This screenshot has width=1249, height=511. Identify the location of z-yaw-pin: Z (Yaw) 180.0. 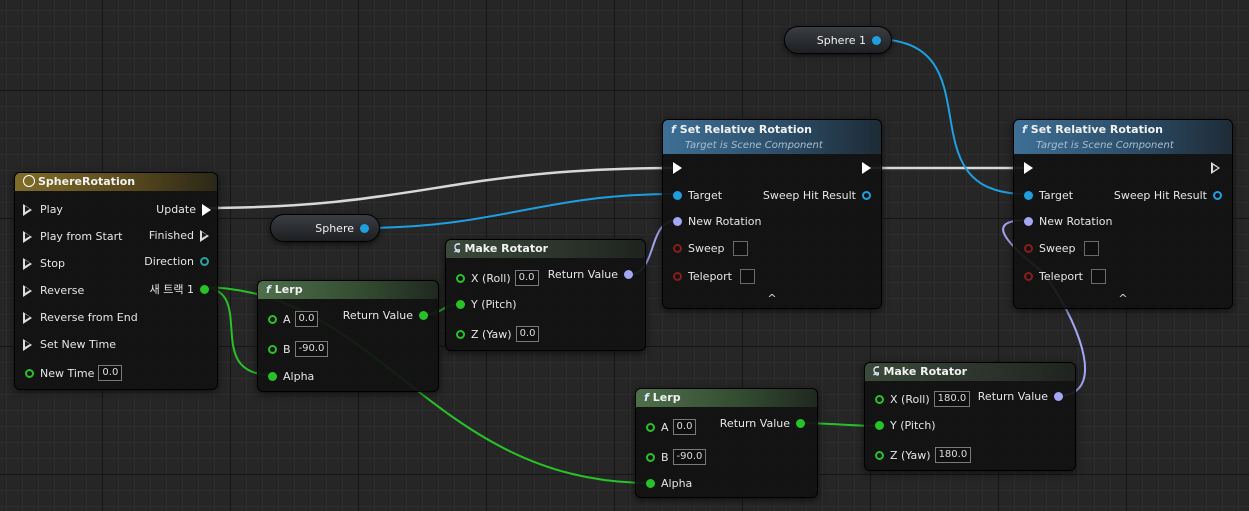
(923, 455).